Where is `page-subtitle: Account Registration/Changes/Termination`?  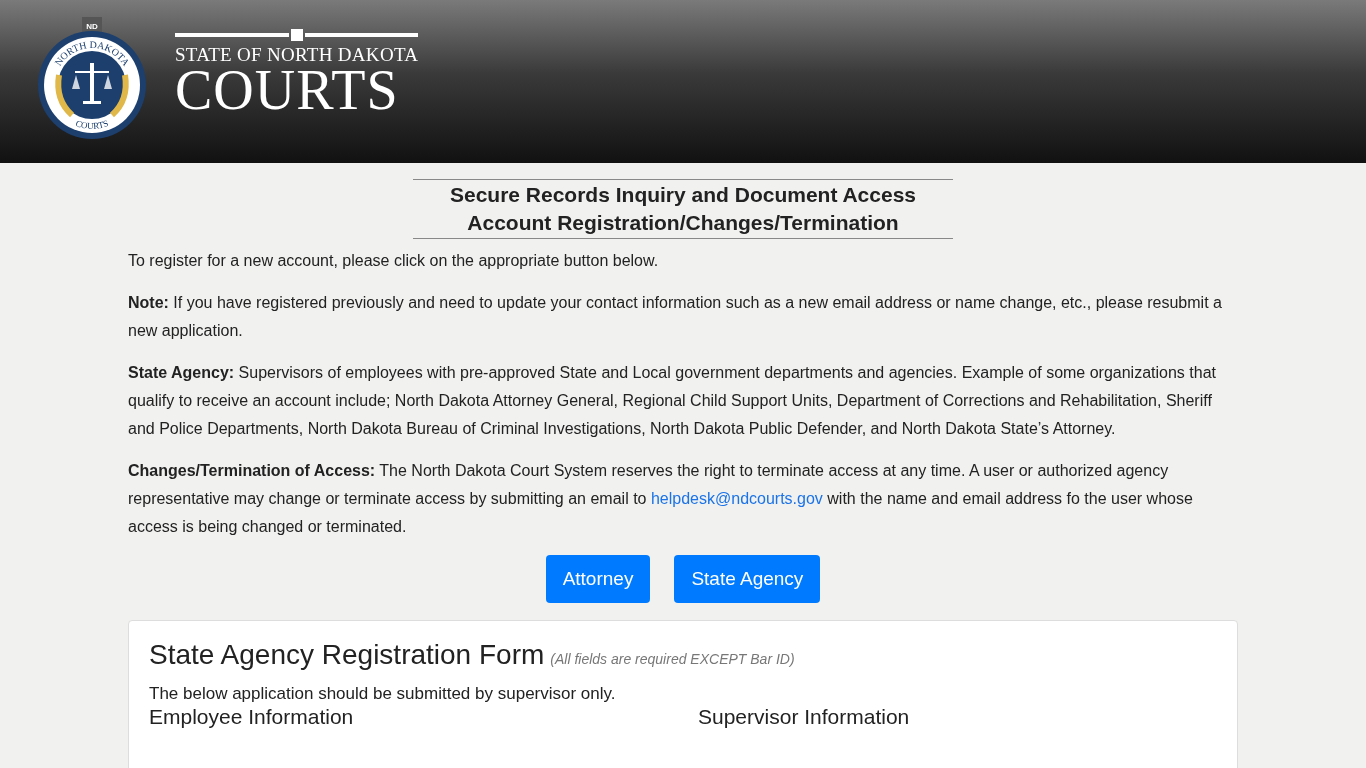 page-subtitle: Account Registration/Changes/Termination is located at coordinates (683, 223).